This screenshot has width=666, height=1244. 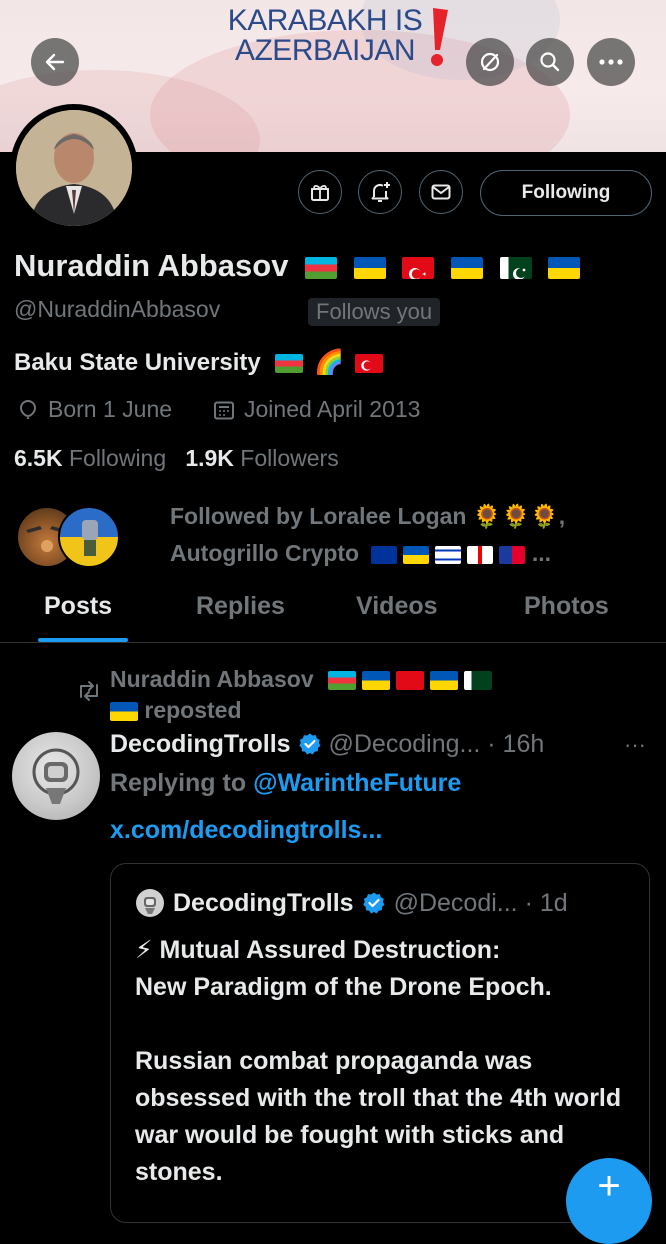 What do you see at coordinates (110, 409) in the screenshot?
I see `born-text: Born 1 June` at bounding box center [110, 409].